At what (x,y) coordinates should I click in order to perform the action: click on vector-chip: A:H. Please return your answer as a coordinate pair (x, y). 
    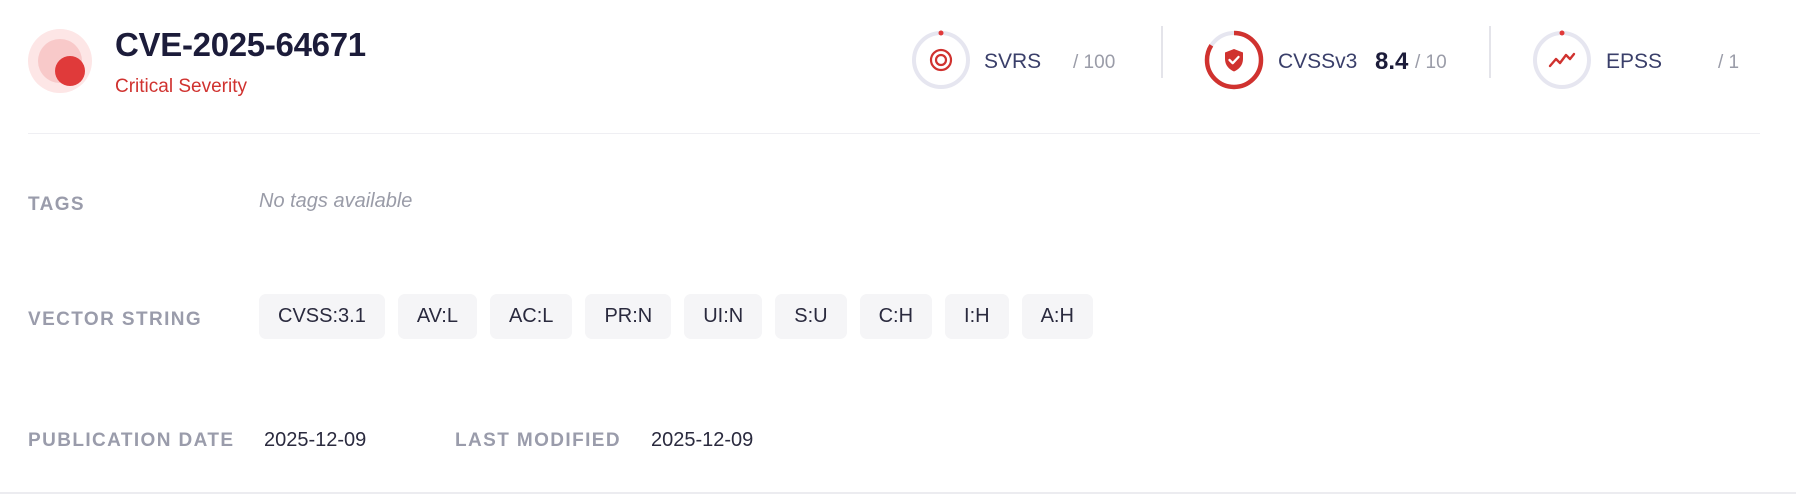
    Looking at the image, I should click on (1057, 316).